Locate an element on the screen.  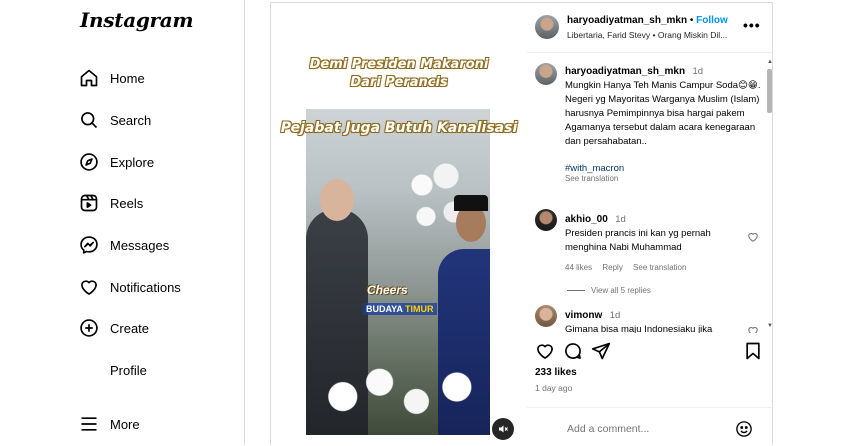
post-author: haryoadiyatman_sh_mkn • Follow is located at coordinates (647, 20).